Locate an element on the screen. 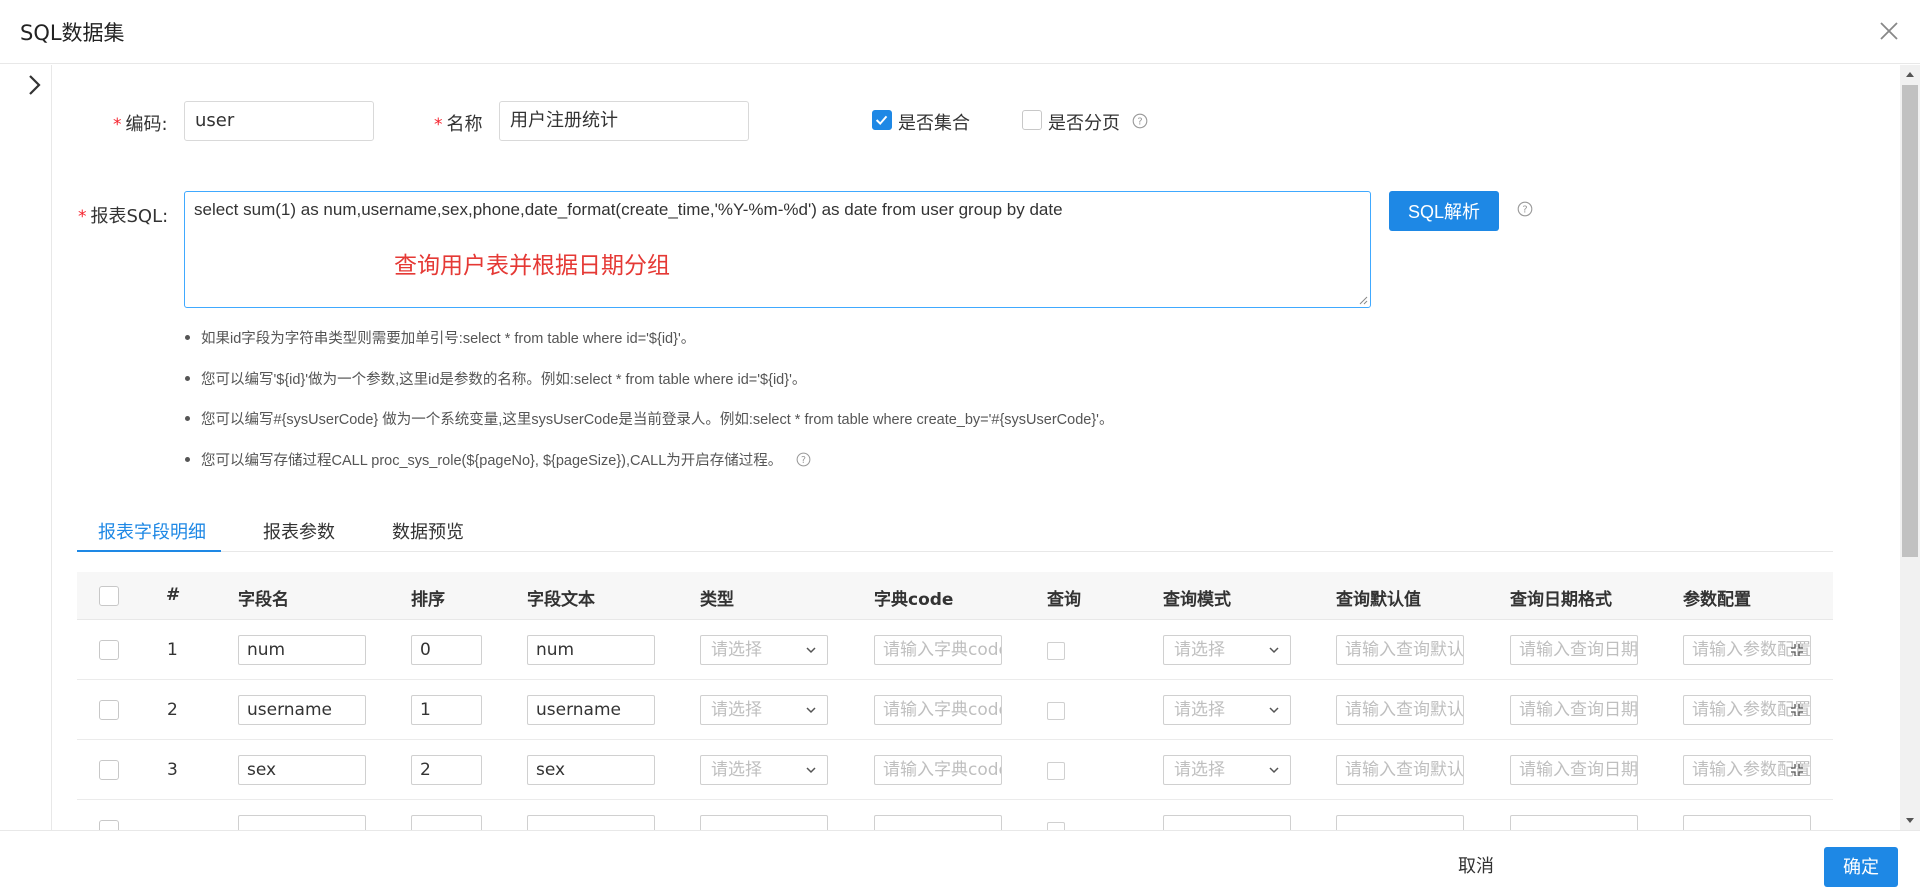  name-input: 用户注册统计 is located at coordinates (624, 121).